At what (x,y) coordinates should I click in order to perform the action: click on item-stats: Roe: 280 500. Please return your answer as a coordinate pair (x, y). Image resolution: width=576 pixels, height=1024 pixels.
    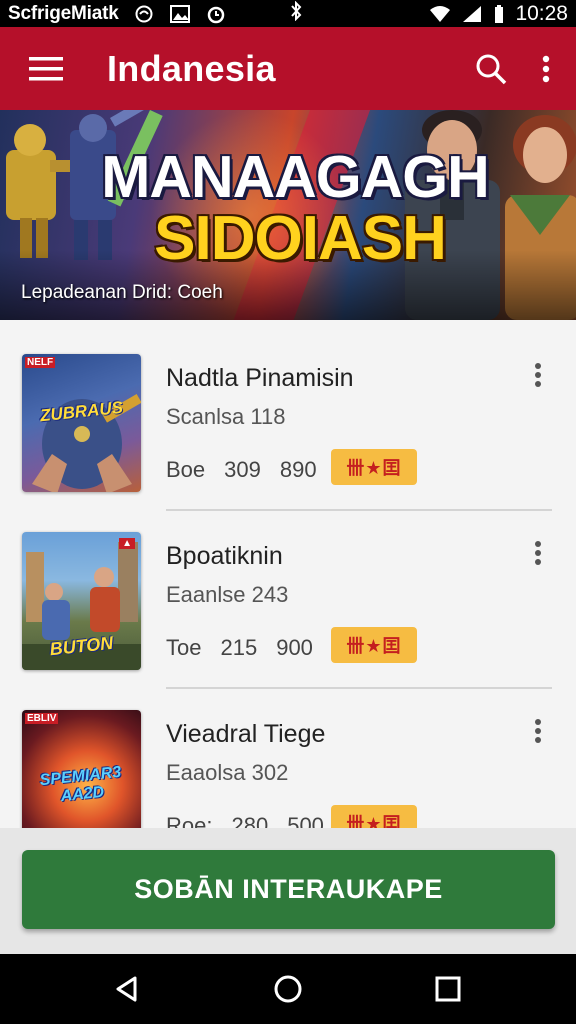
    Looking at the image, I should click on (245, 820).